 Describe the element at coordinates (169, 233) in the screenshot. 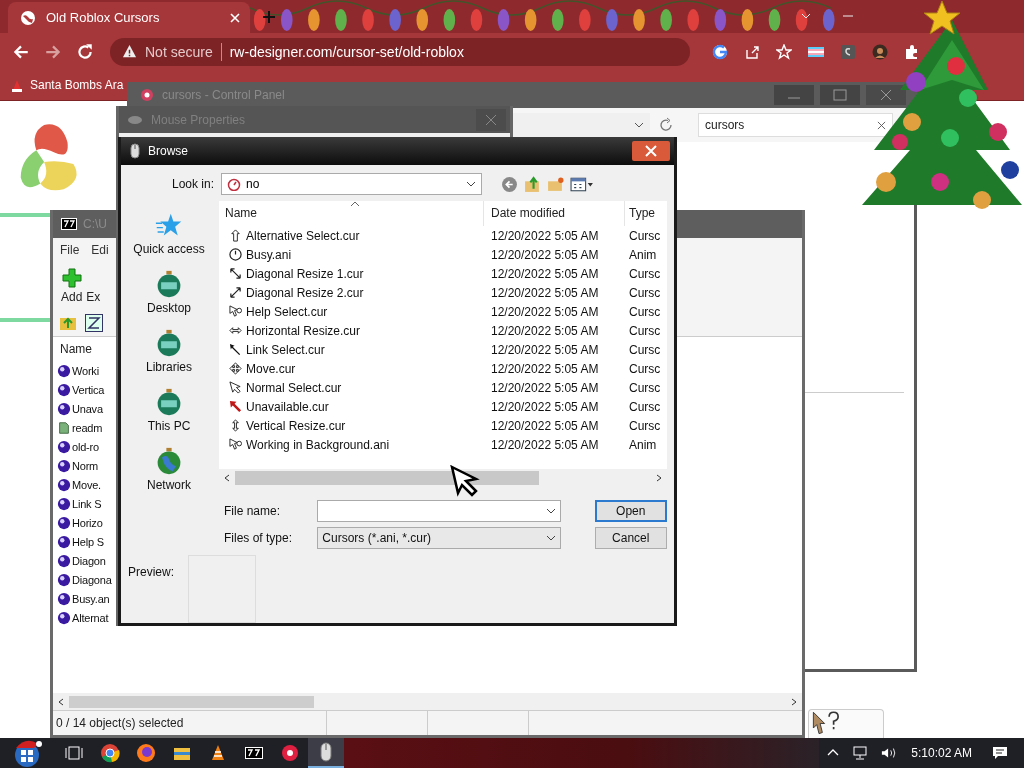

I see `place-item: Quick access` at that location.